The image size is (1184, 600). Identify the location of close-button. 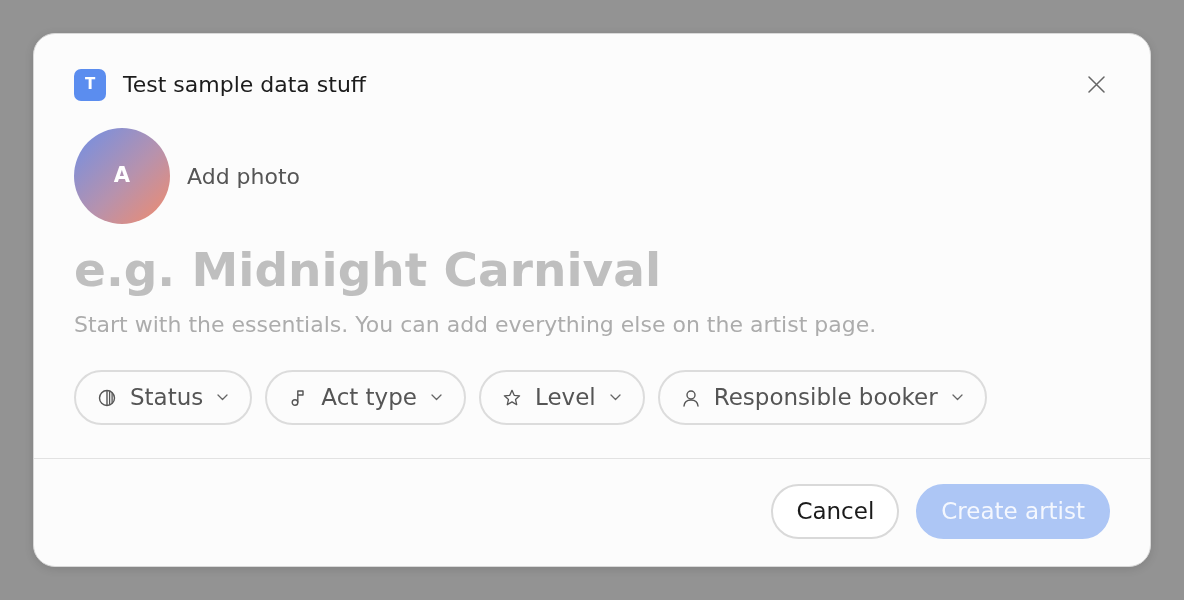
(1096, 84).